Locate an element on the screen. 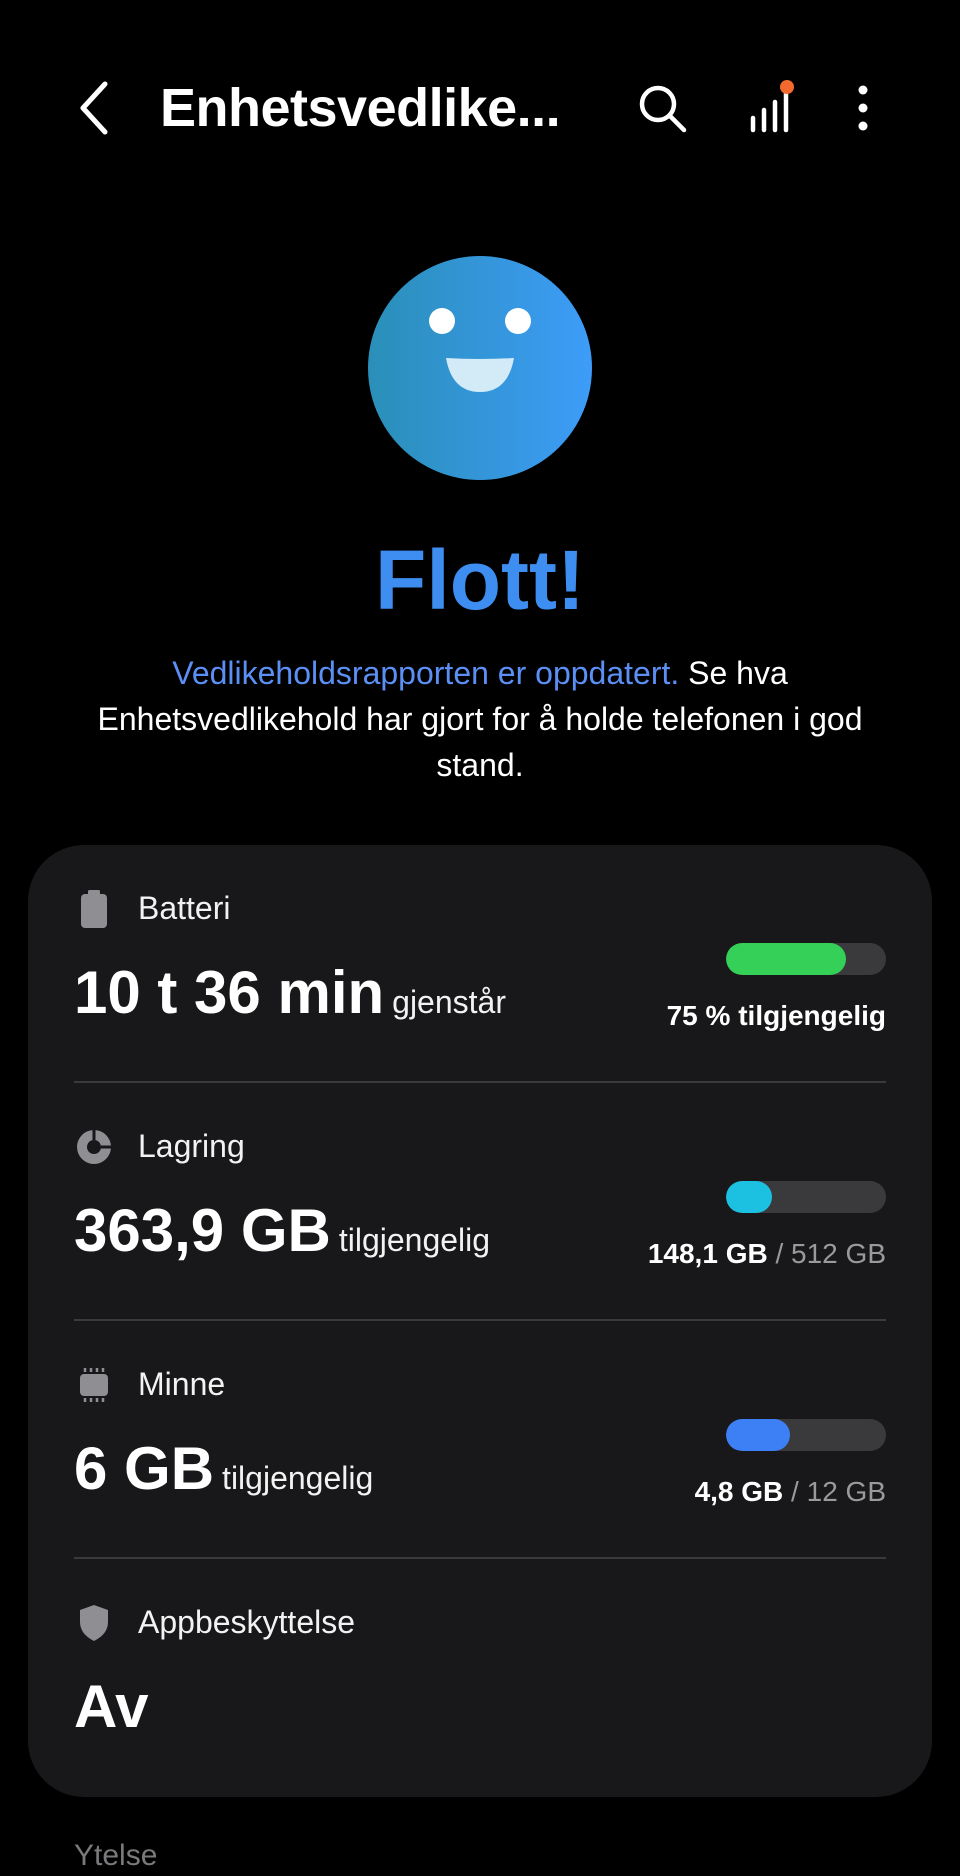 The image size is (960, 1876). battery-time: 10 t 36 min is located at coordinates (229, 992).